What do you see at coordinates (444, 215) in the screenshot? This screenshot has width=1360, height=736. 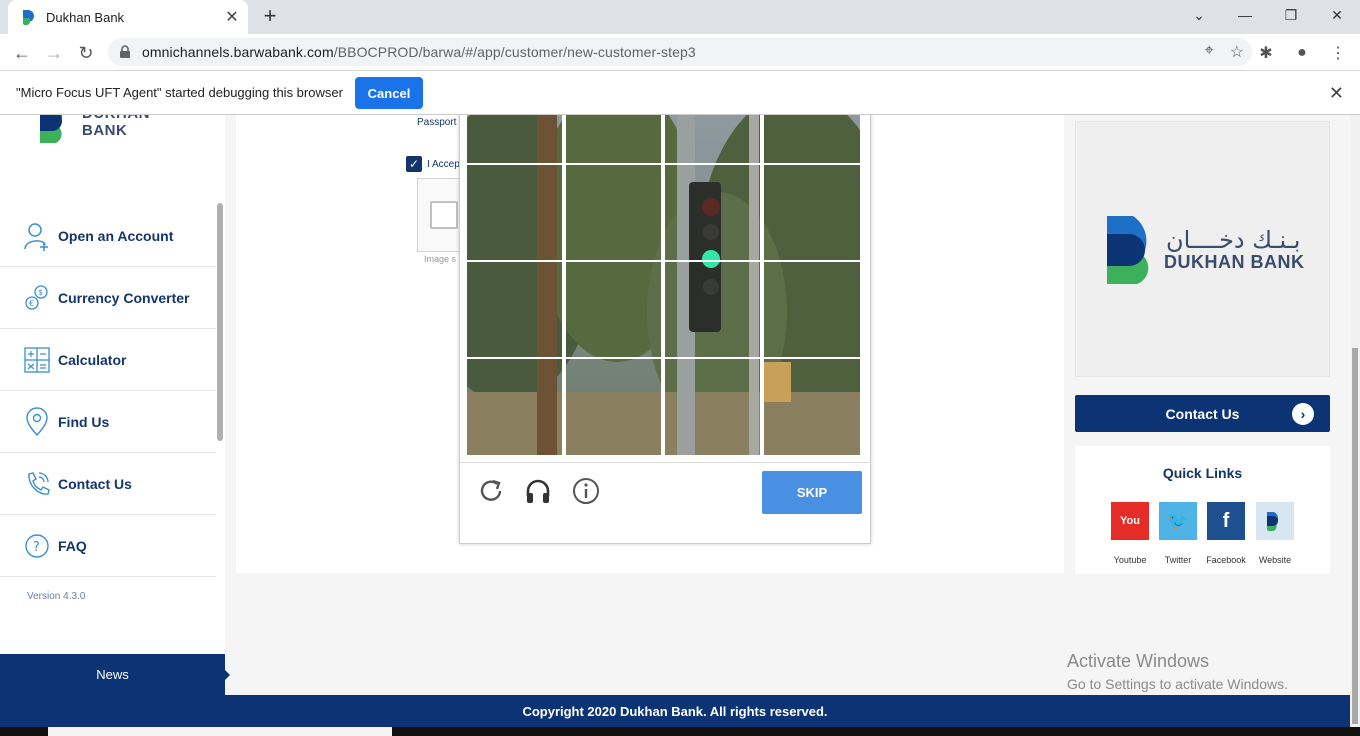 I see `recaptcha-checkbox` at bounding box center [444, 215].